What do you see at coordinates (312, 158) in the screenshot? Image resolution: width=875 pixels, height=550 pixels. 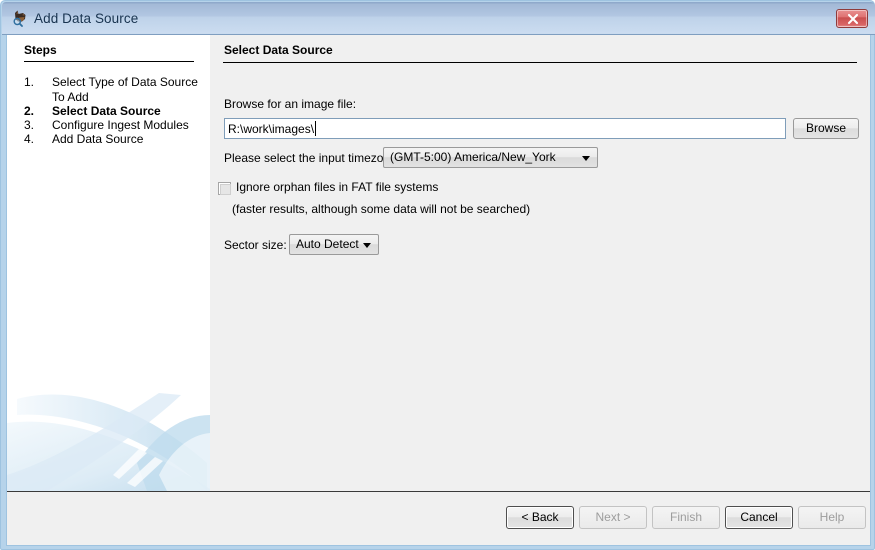 I see `timezone-label: Please select the input timezone:` at bounding box center [312, 158].